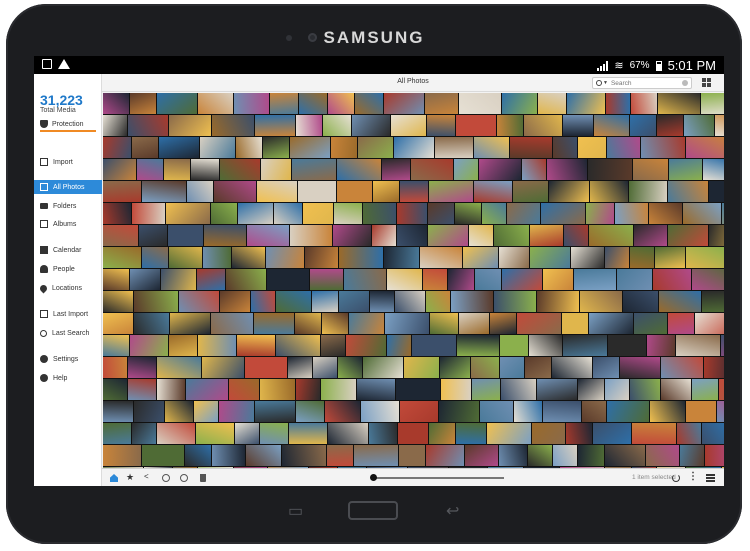 The height and width of the screenshot is (551, 750). Describe the element at coordinates (68, 187) in the screenshot. I see `sidebar-item-all-photos: All Photos` at that location.